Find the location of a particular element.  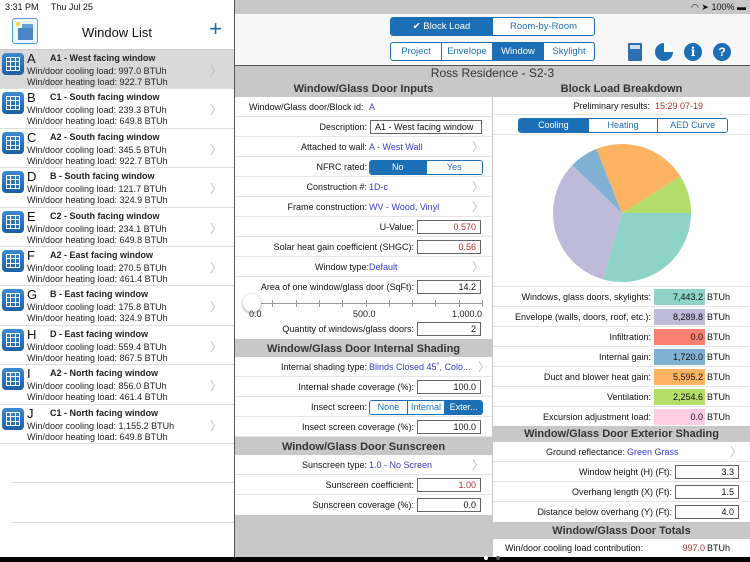

insect-internal-option: Internal is located at coordinates (425, 407).